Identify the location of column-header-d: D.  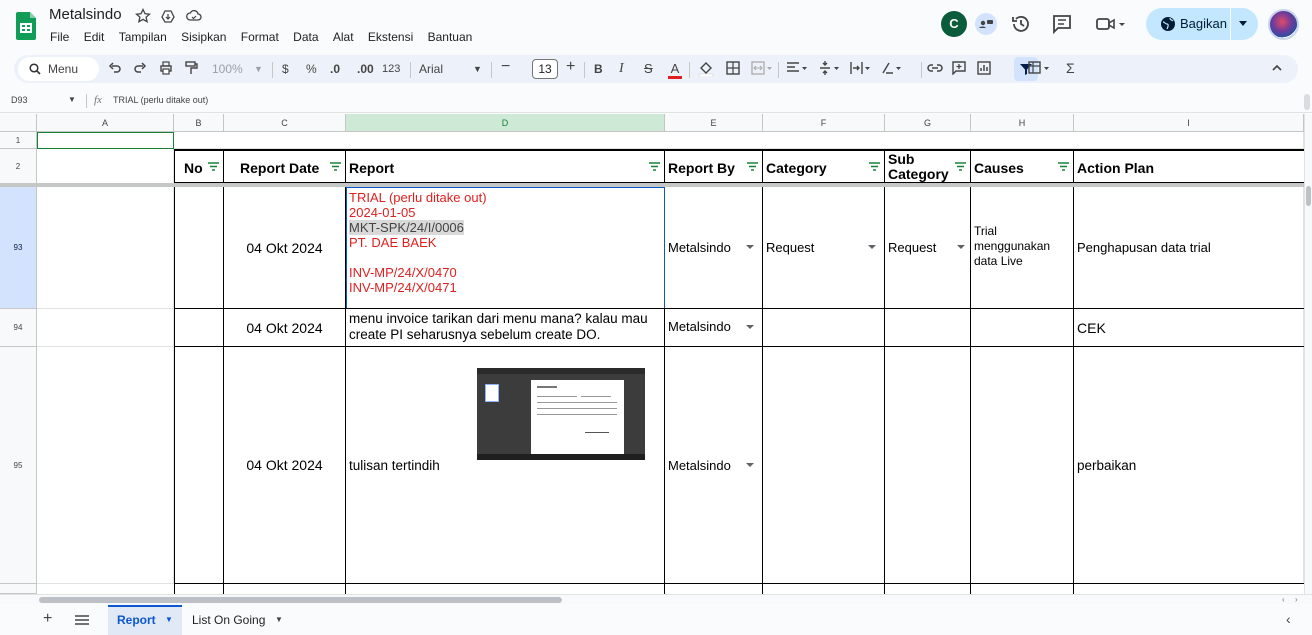
(505, 123).